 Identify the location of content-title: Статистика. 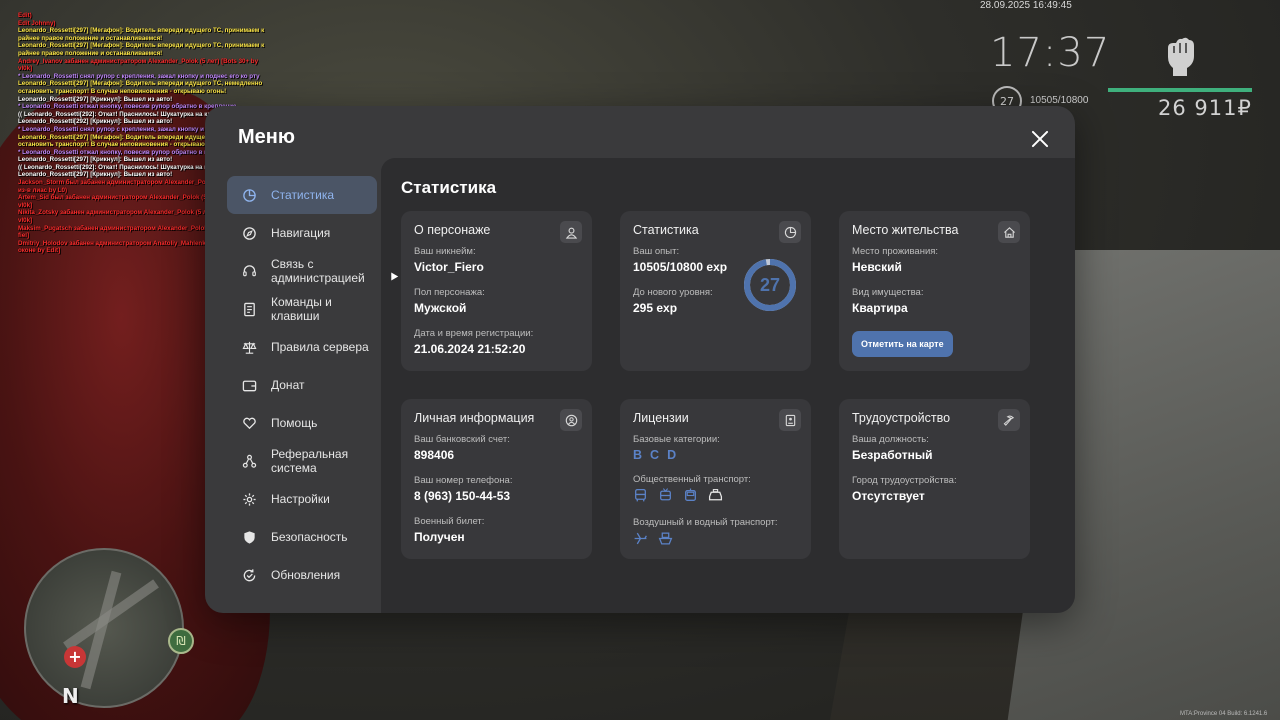
(449, 187).